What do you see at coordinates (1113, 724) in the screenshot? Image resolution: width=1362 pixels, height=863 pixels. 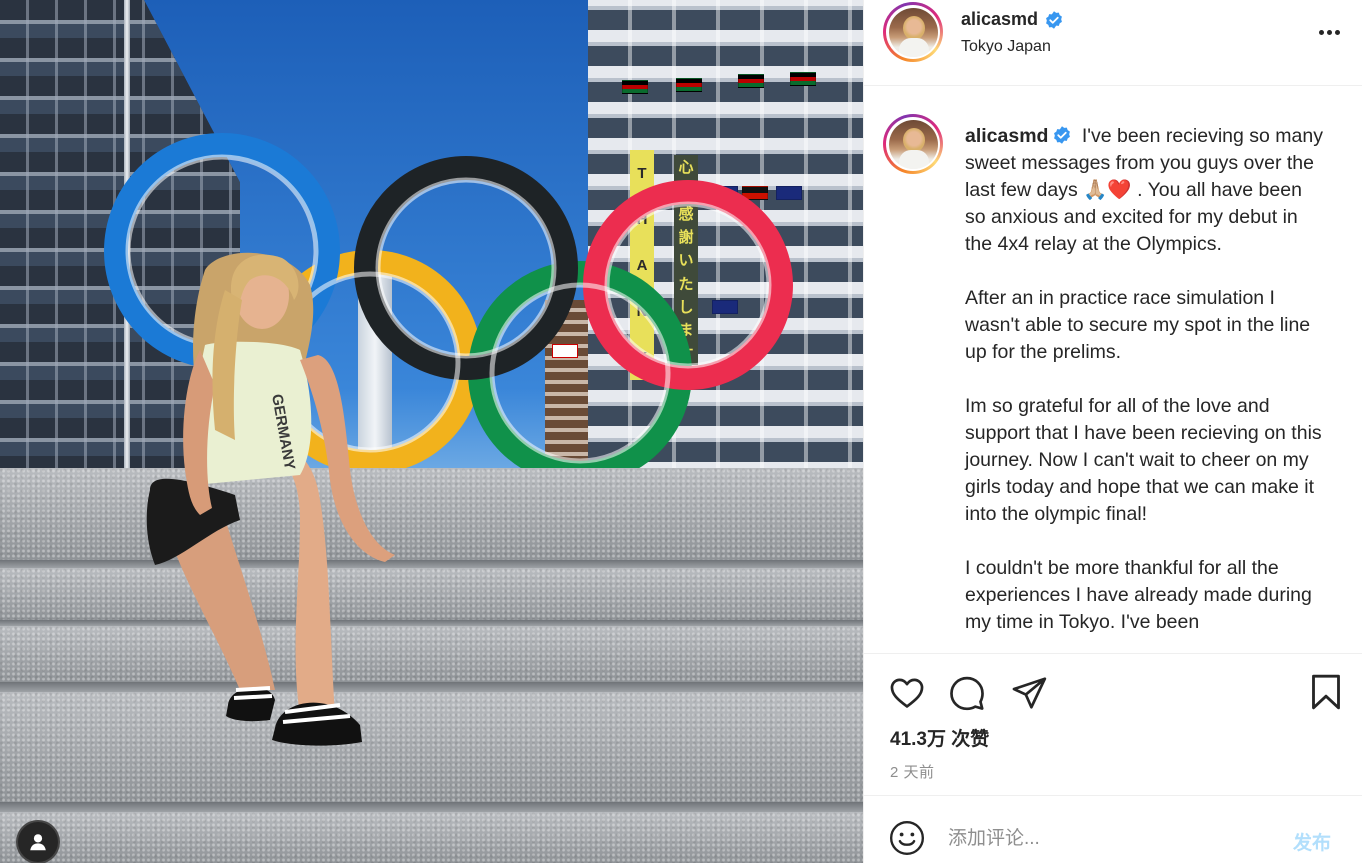 I see `action-bar: 41.3万 次赞 2 天前` at bounding box center [1113, 724].